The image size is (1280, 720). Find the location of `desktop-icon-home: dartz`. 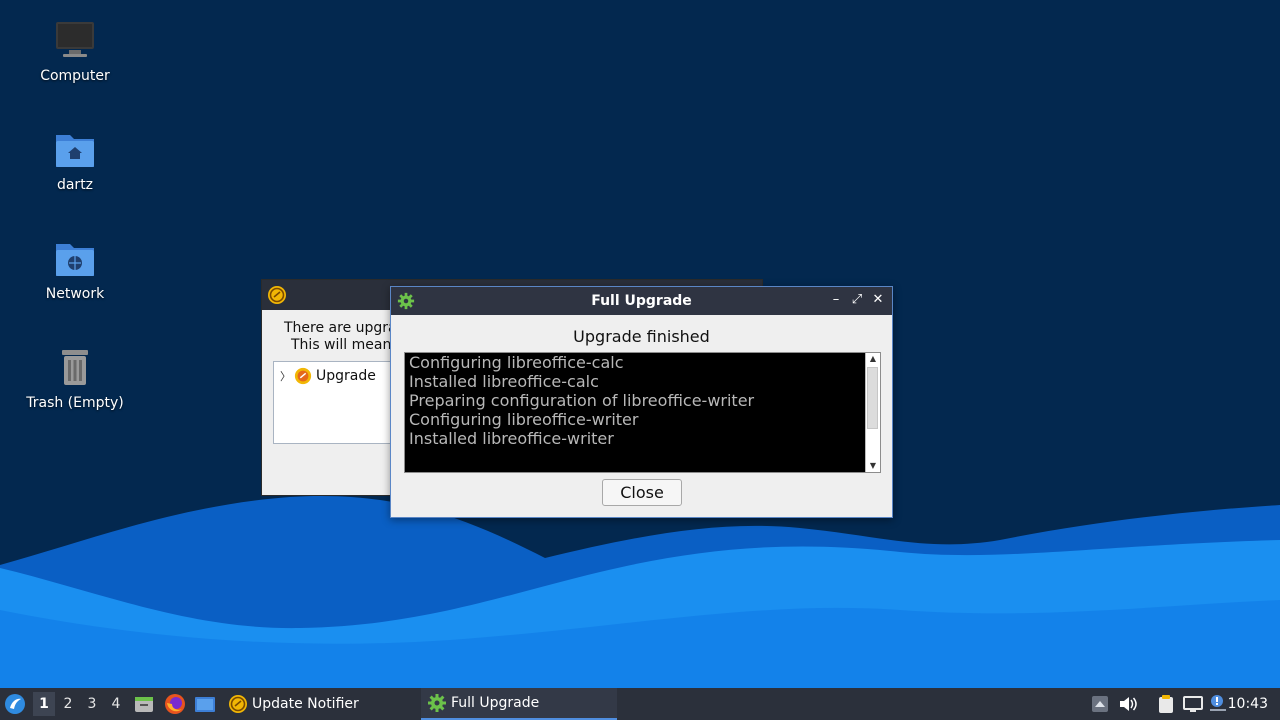

desktop-icon-home: dartz is located at coordinates (75, 160).